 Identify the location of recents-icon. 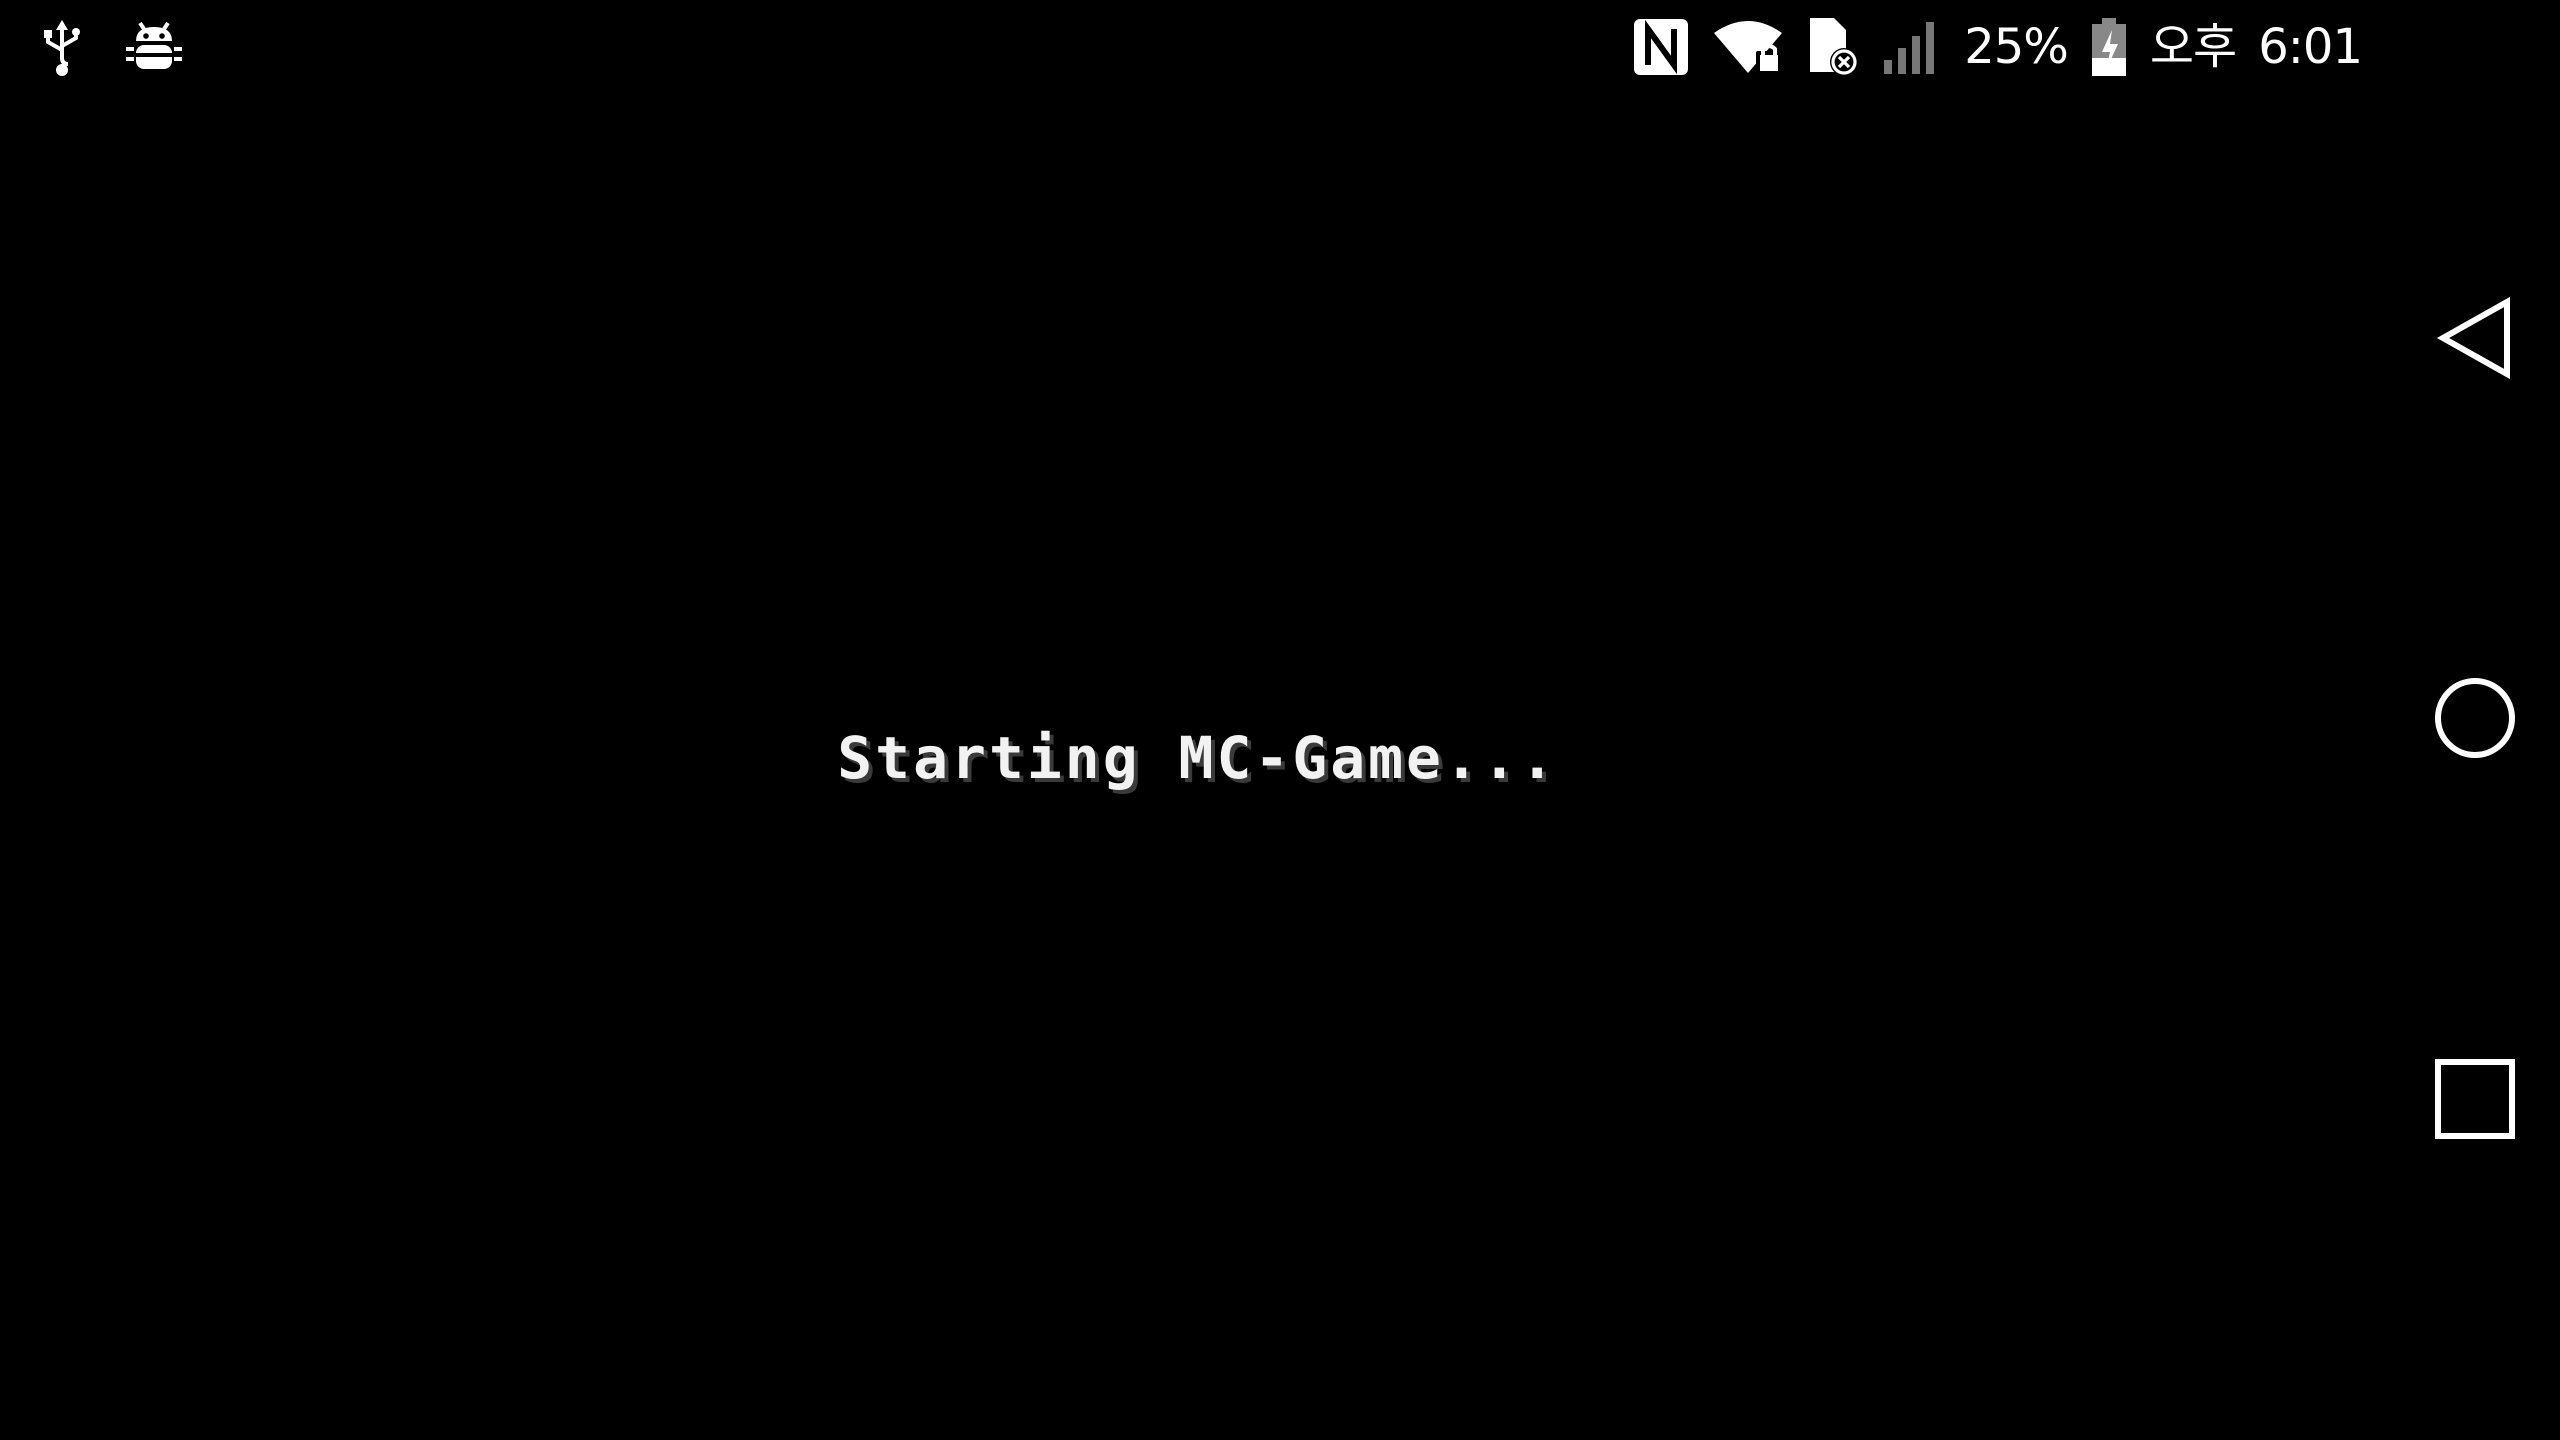
(2475, 1101).